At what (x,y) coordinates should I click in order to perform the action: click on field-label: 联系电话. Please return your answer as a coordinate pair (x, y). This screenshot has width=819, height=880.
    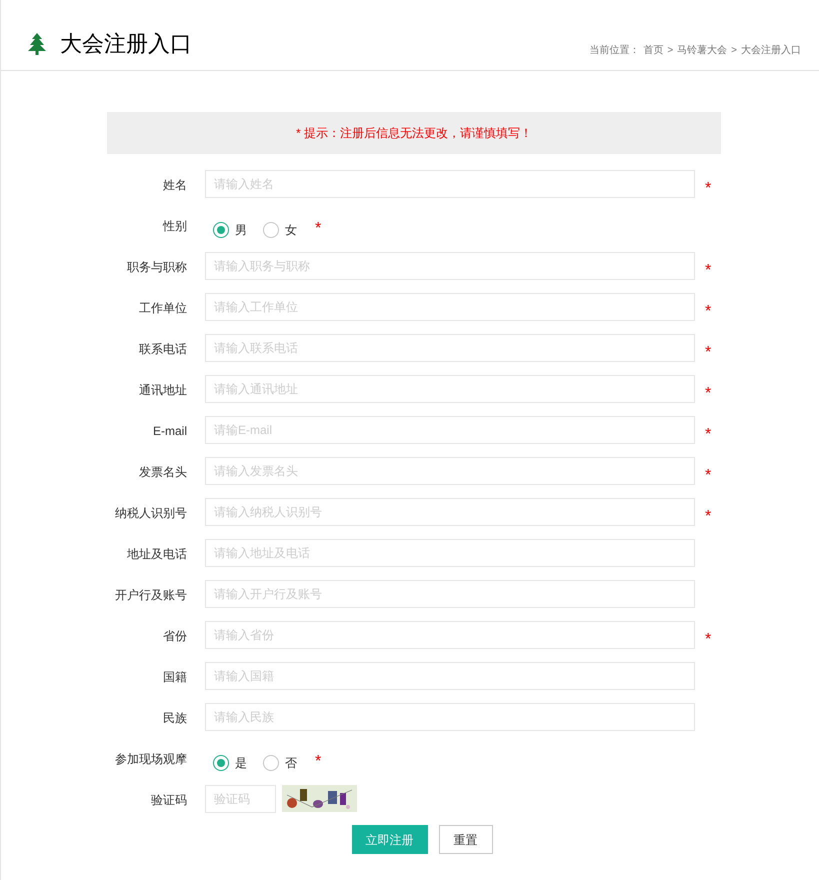
    Looking at the image, I should click on (163, 349).